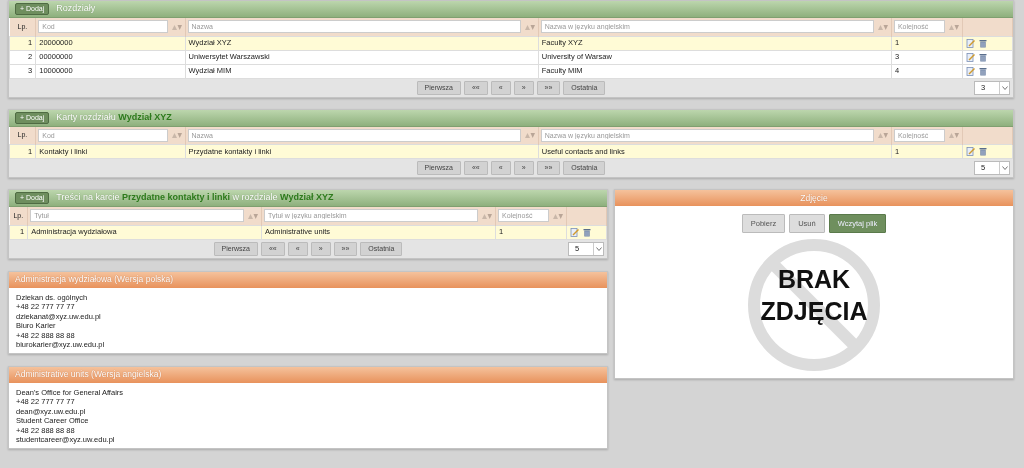 The image size is (1024, 468). Describe the element at coordinates (76, 9) in the screenshot. I see `panel-title: Rozdziały` at that location.